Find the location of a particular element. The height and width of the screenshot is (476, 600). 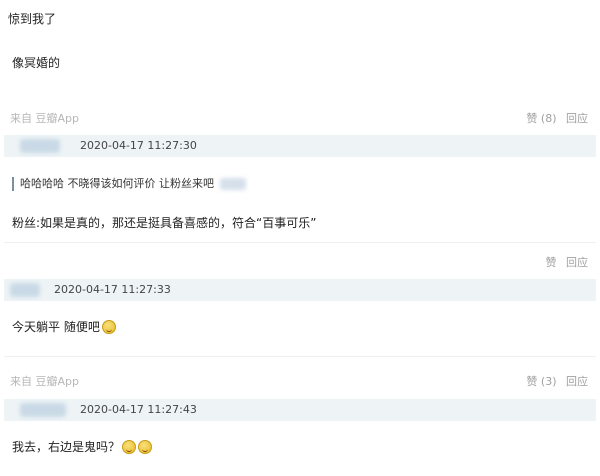

quoted-comment: 哈哈哈哈 不晓得该如何评价 让粉丝来吧 is located at coordinates (129, 184).